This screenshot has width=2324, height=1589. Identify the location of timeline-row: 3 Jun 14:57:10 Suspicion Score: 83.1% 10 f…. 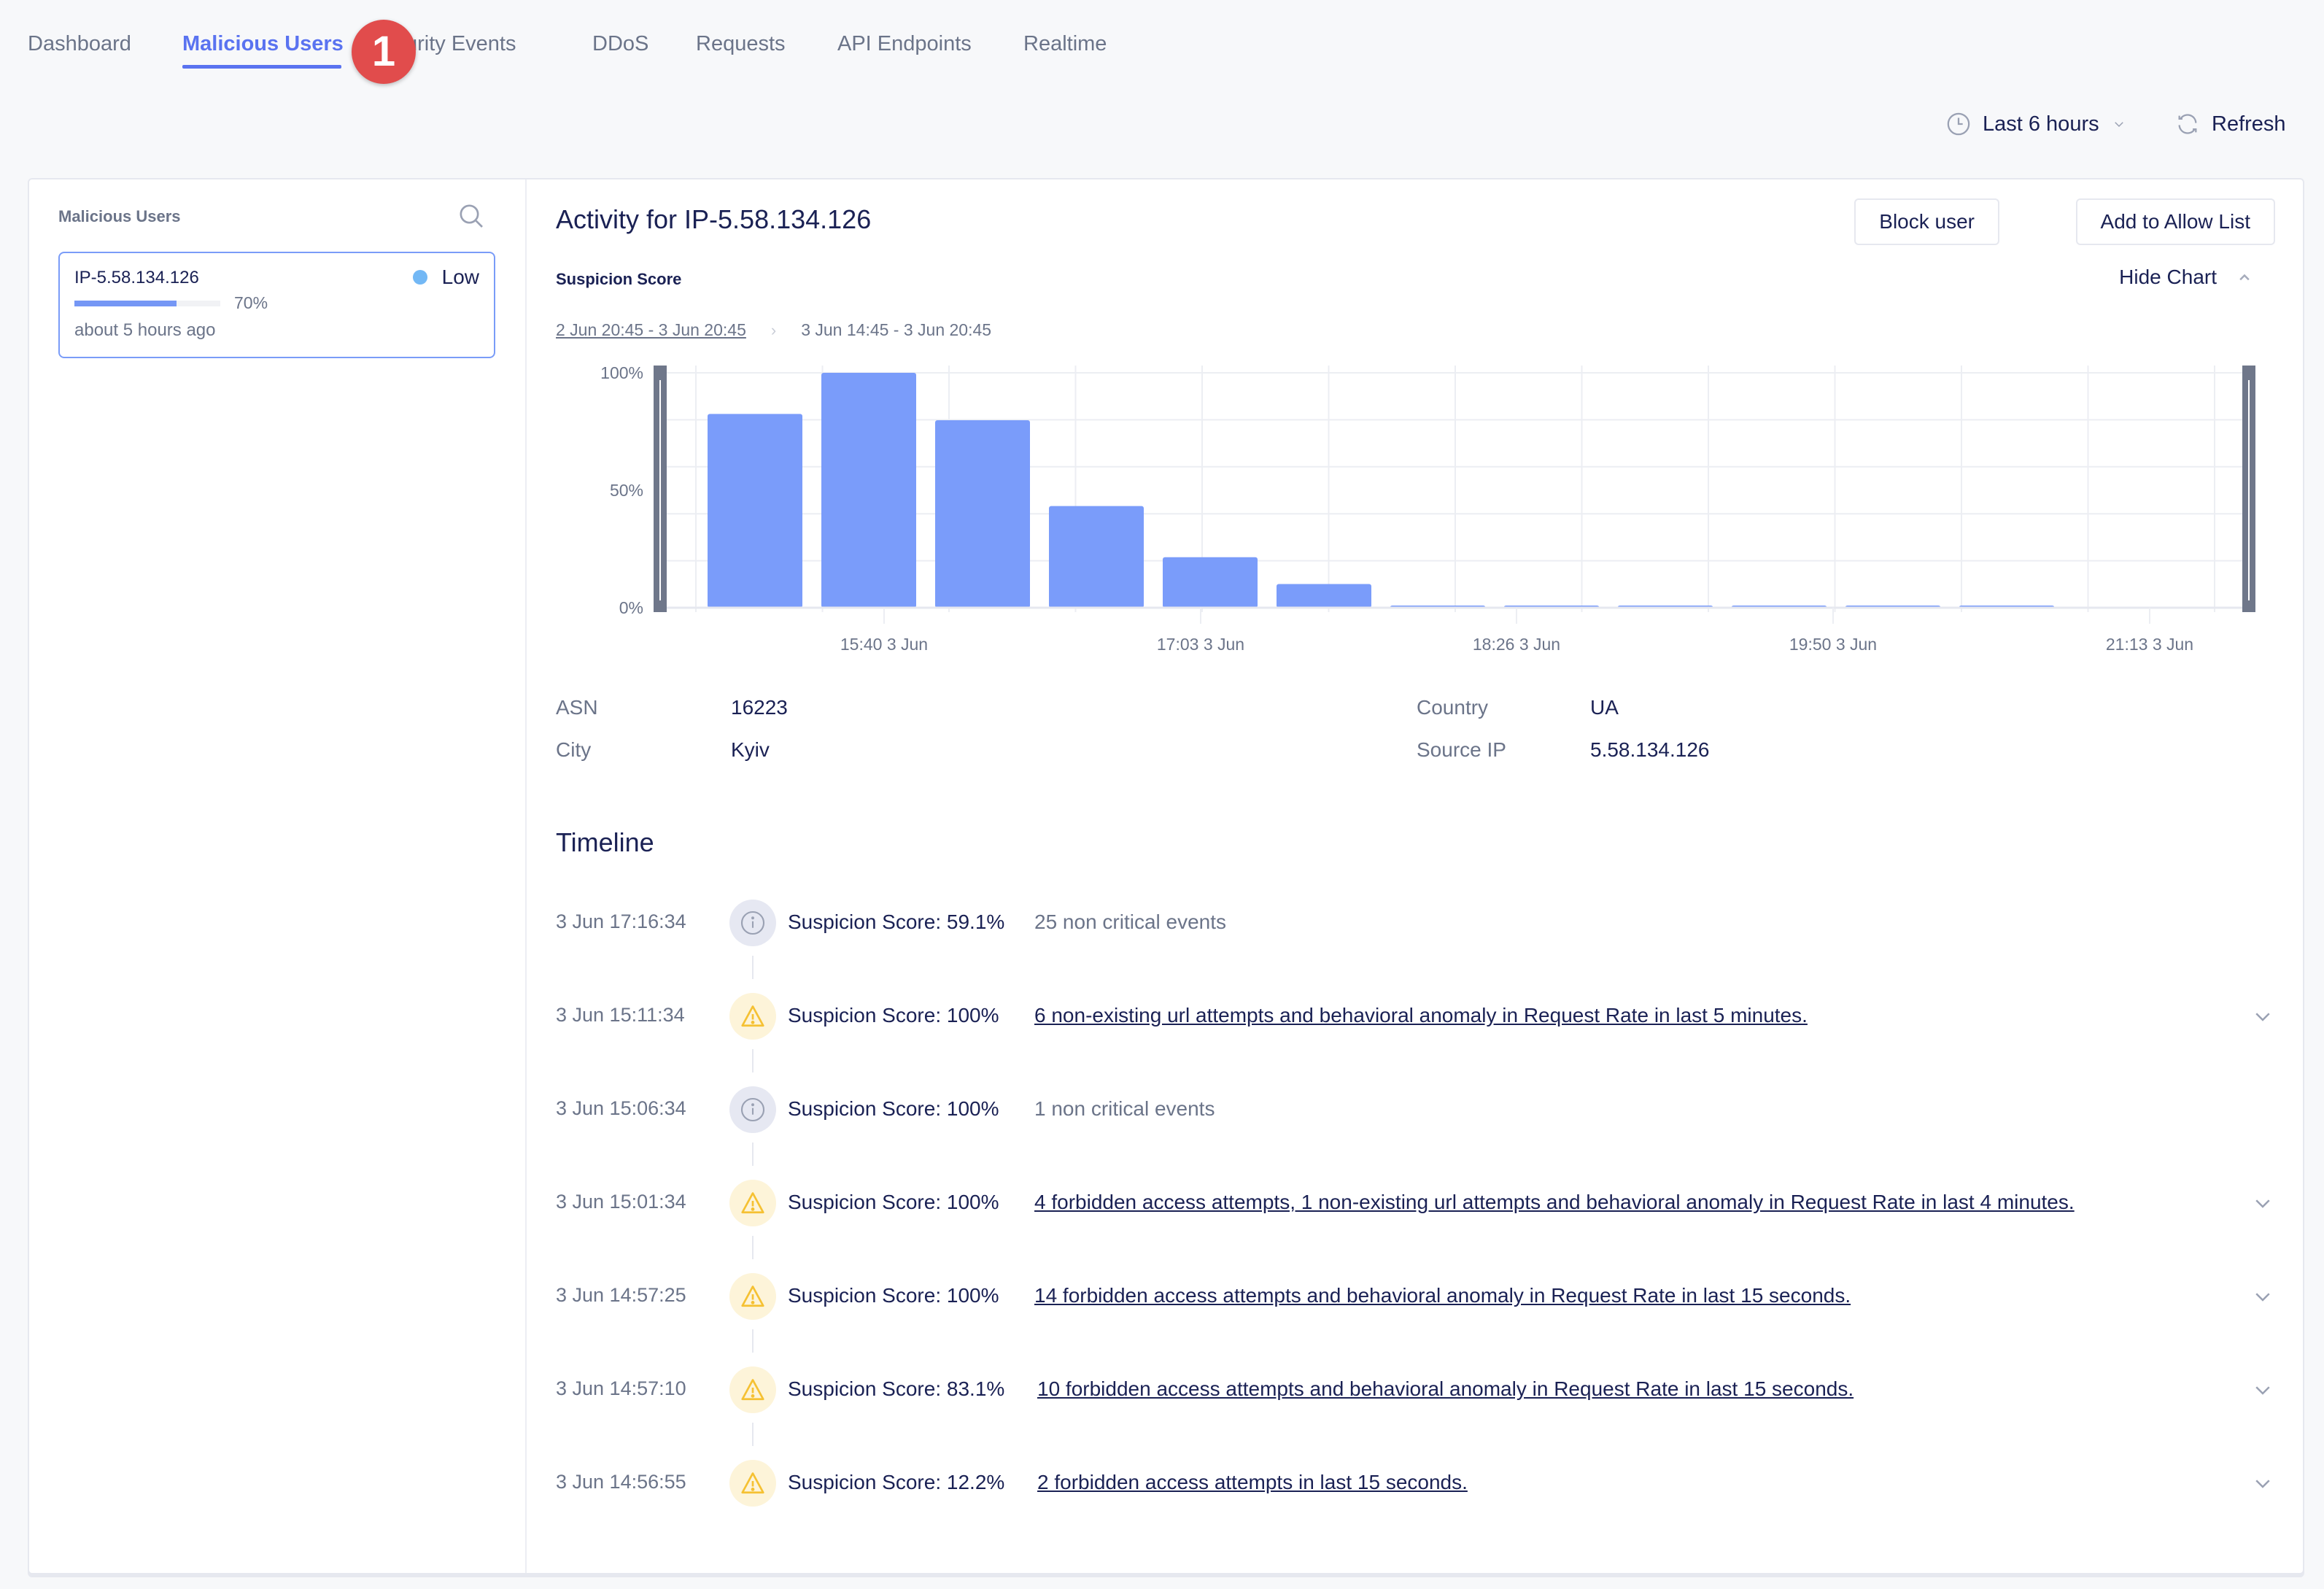
(1415, 1389).